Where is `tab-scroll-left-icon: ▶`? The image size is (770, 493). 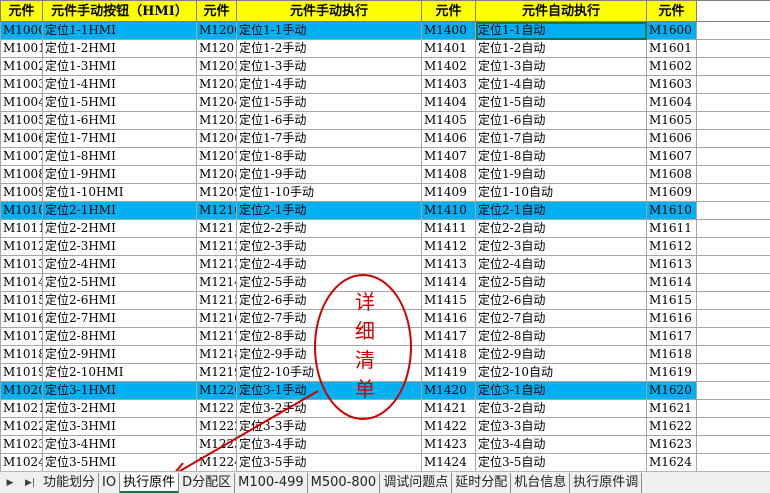 tab-scroll-left-icon: ▶ is located at coordinates (10, 483).